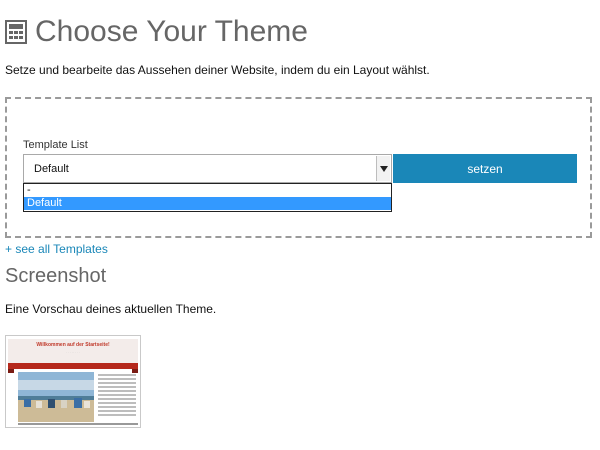 This screenshot has height=450, width=600. I want to click on preview-footer, so click(78, 424).